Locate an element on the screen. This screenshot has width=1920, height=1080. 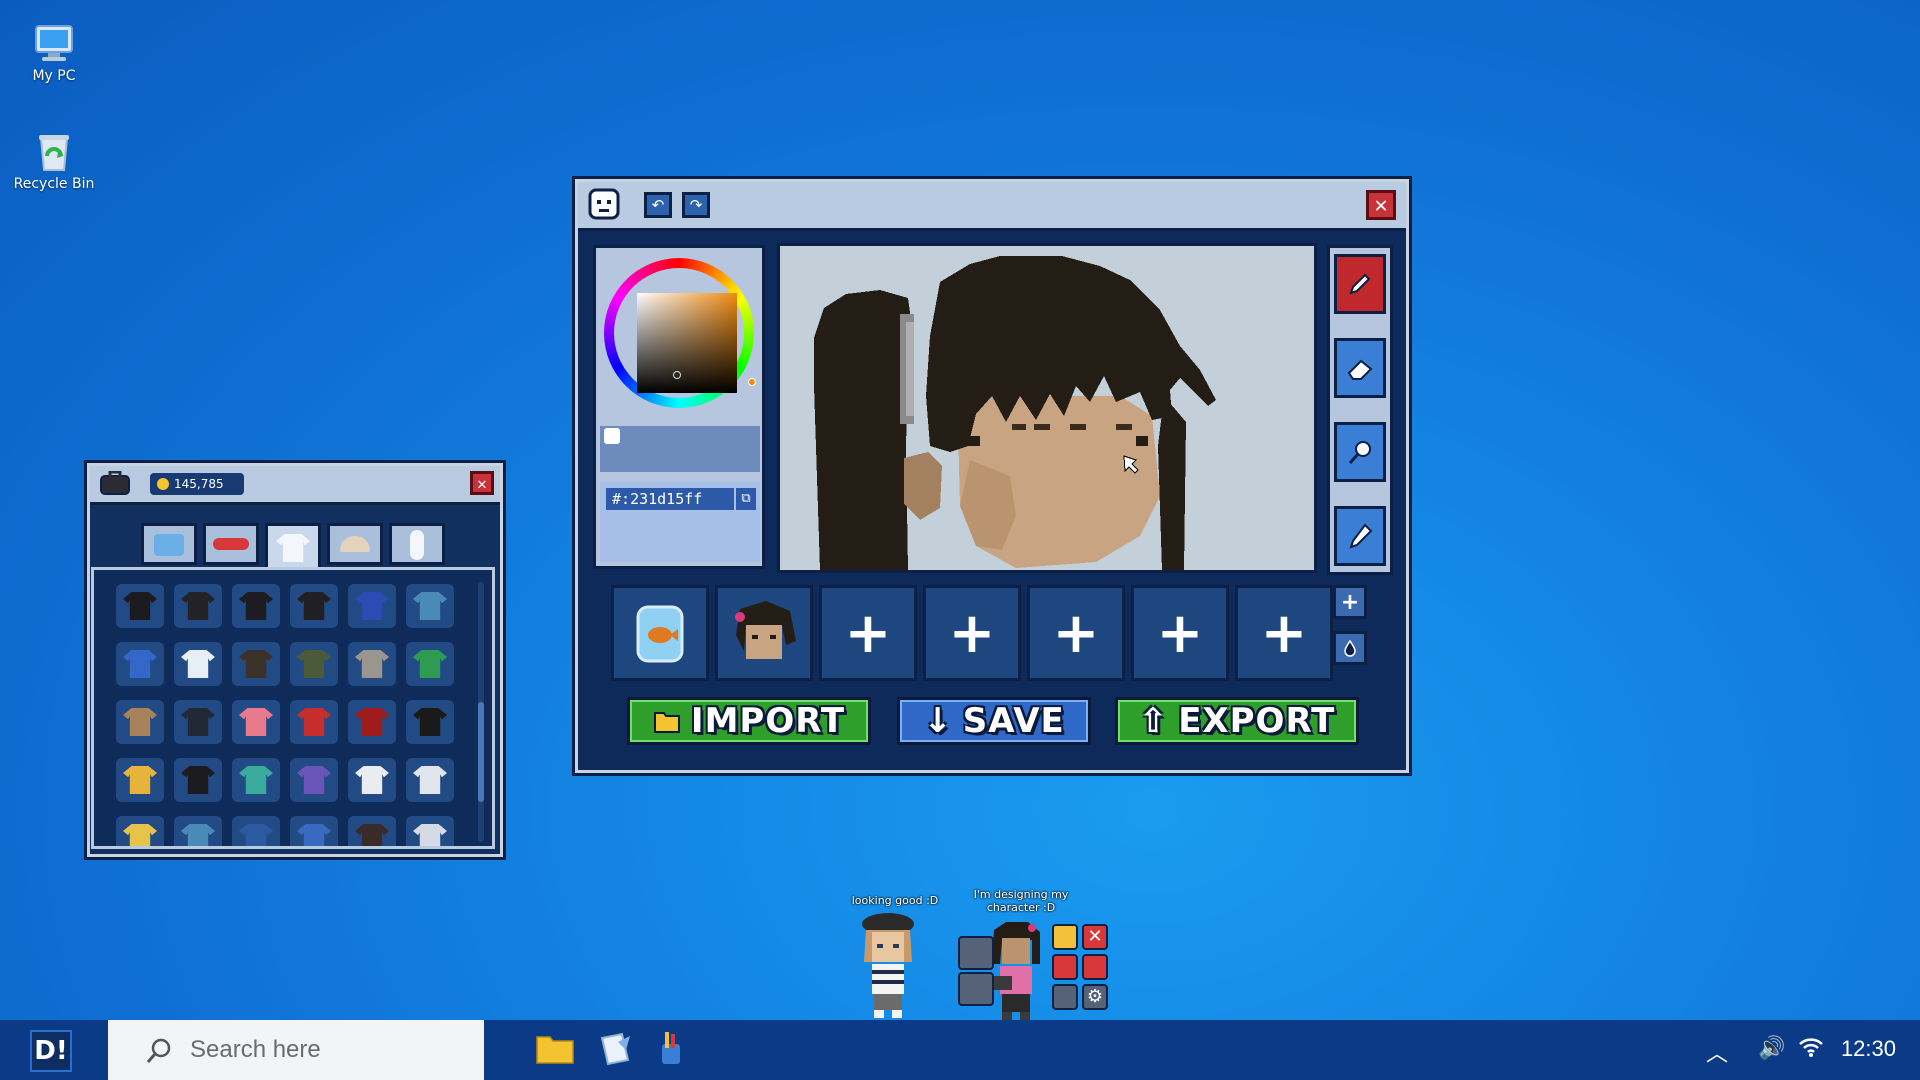
save-button: ↓ SAVE is located at coordinates (994, 721).